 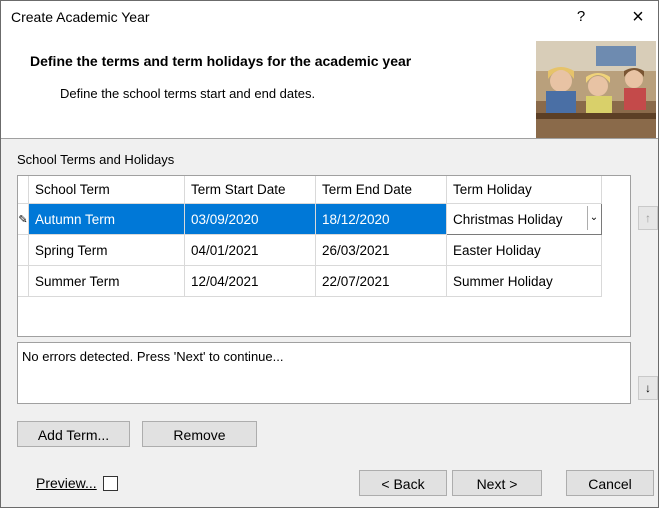 What do you see at coordinates (610, 483) in the screenshot?
I see `cancel-button: Cancel` at bounding box center [610, 483].